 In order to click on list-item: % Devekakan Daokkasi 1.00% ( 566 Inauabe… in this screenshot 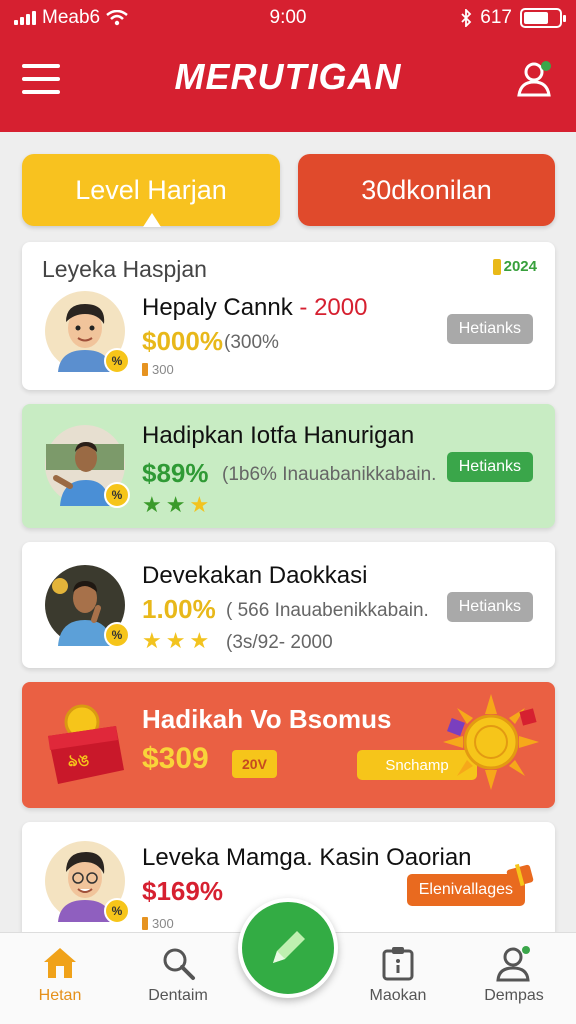, I will do `click(288, 605)`.